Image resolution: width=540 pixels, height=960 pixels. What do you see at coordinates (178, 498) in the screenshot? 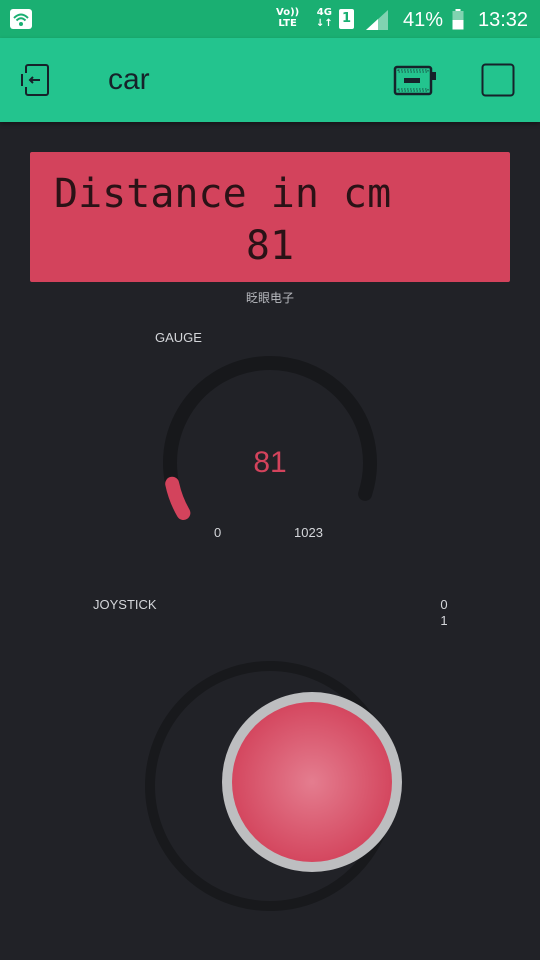
I see `gauge-fill` at bounding box center [178, 498].